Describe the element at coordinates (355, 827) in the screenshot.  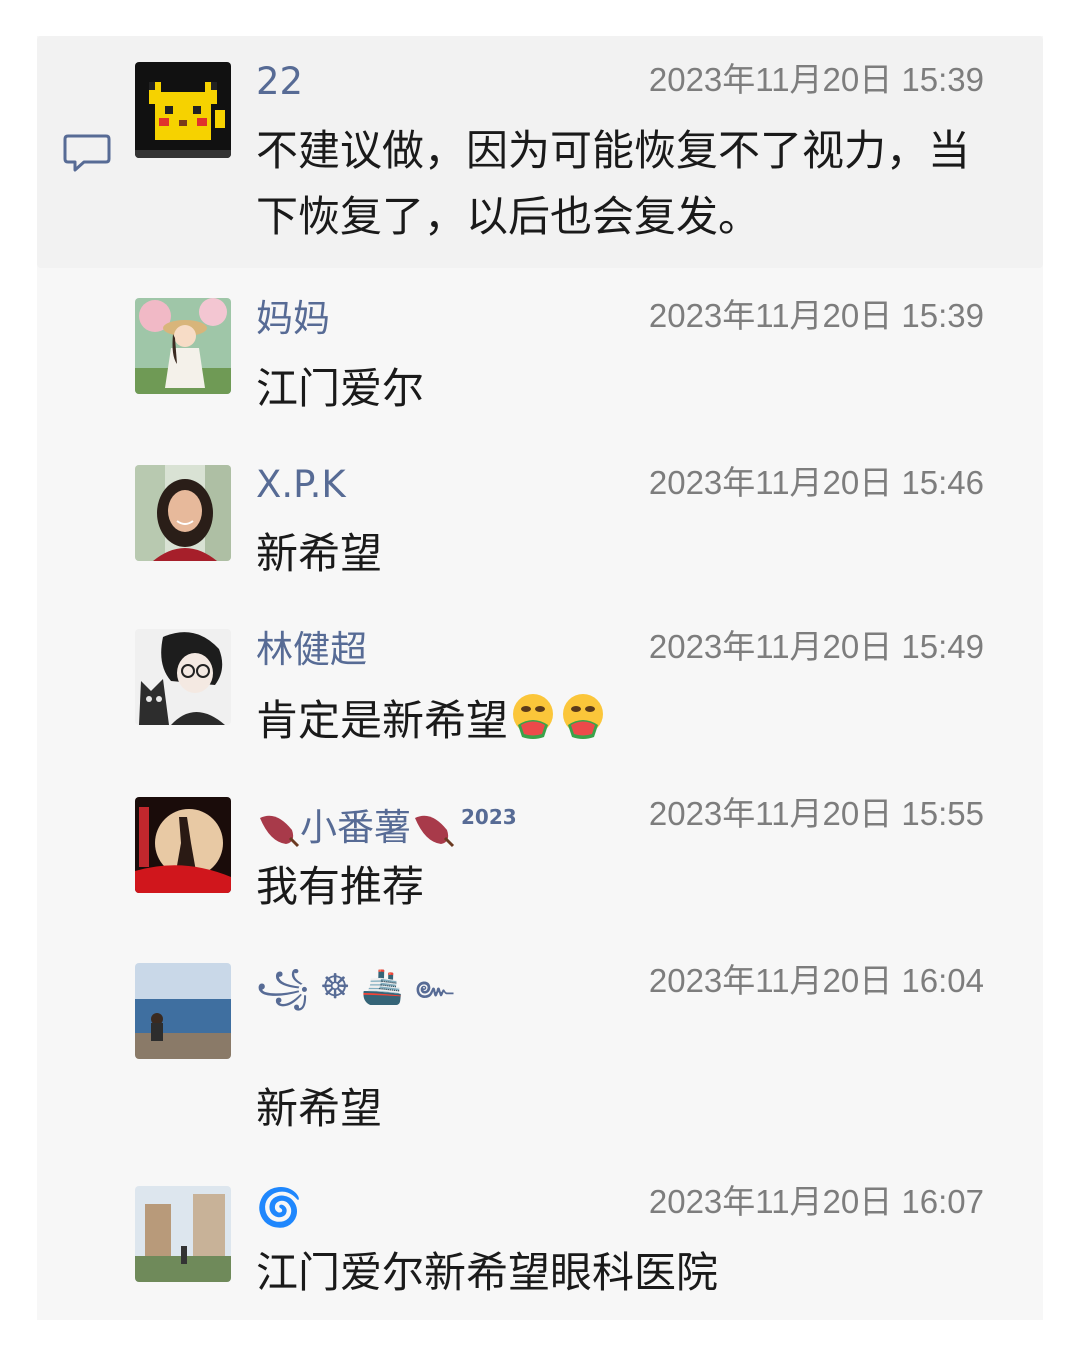
I see `comment-author-label: 小番薯` at that location.